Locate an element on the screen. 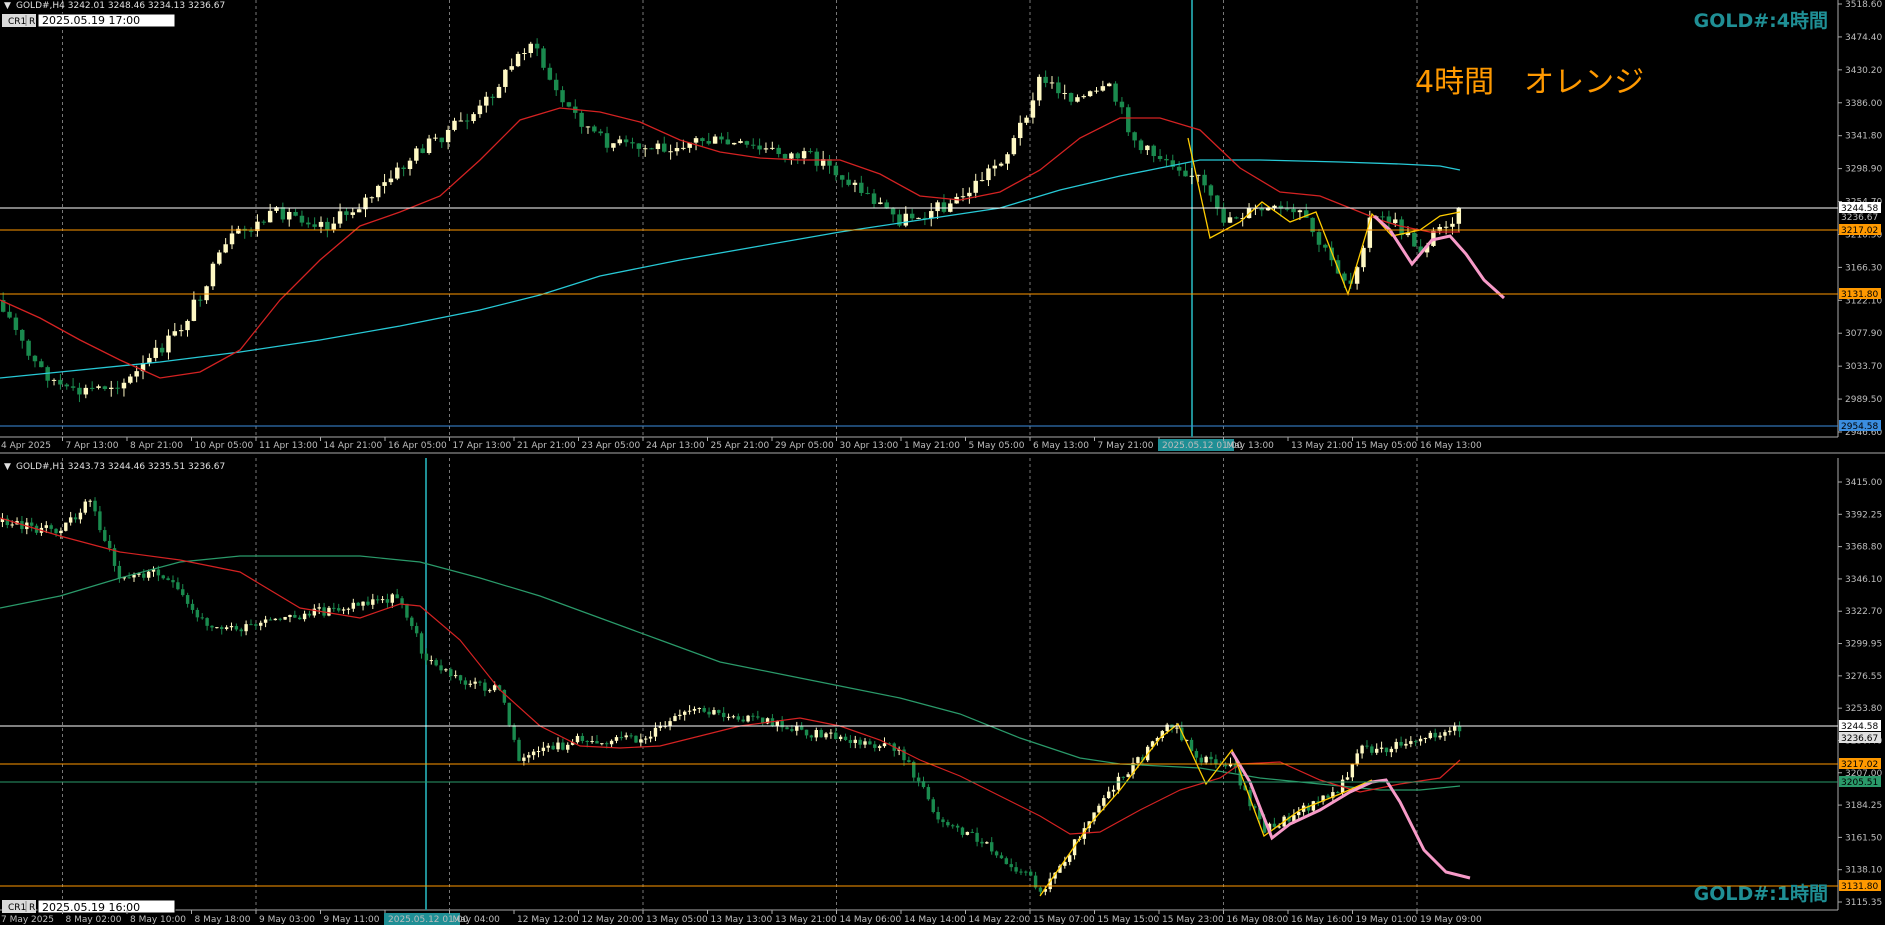 This screenshot has height=925, width=1885. time-label: 14 May 06:00 is located at coordinates (871, 920).